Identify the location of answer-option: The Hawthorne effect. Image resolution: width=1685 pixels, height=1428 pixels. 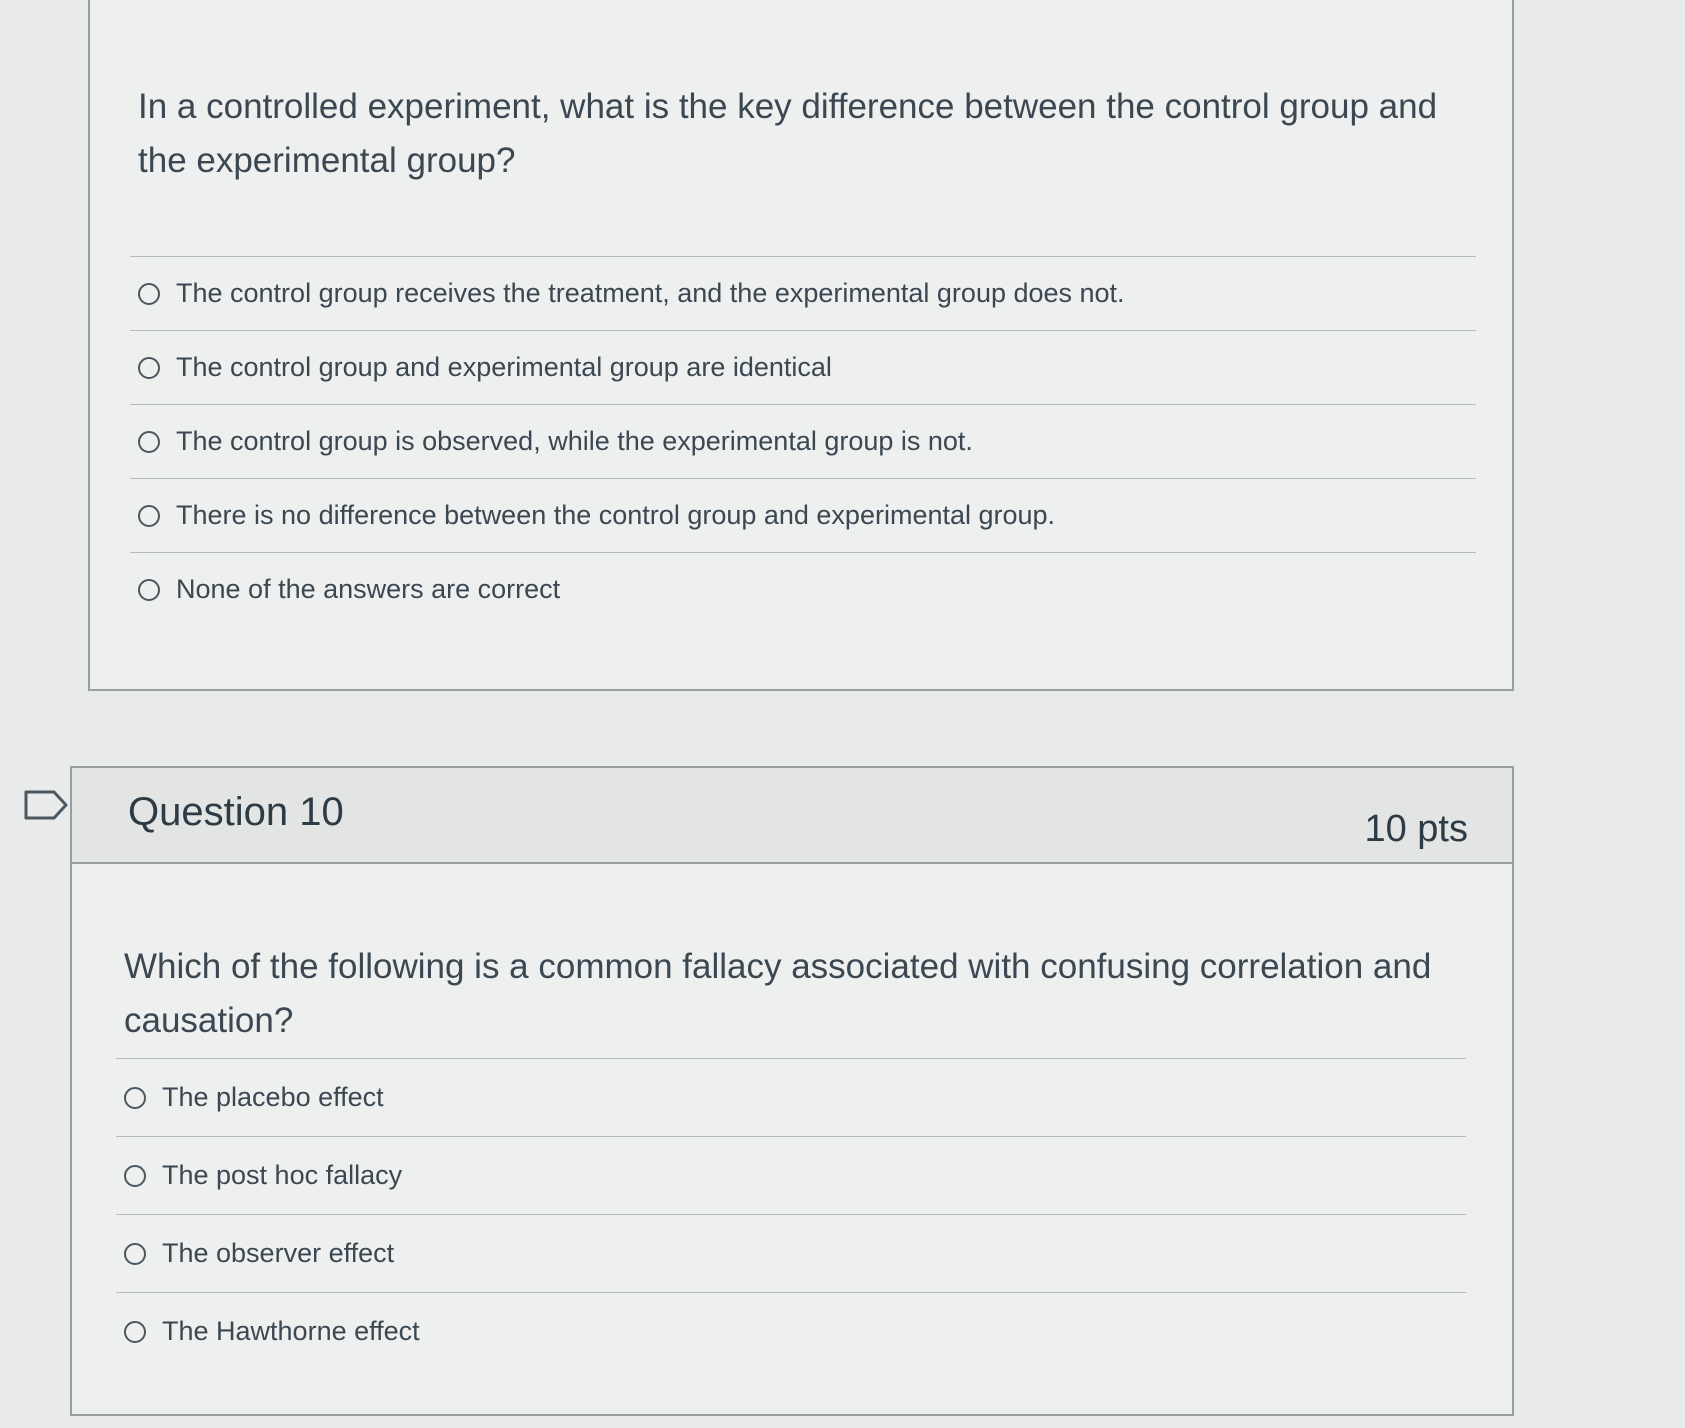
(791, 1331).